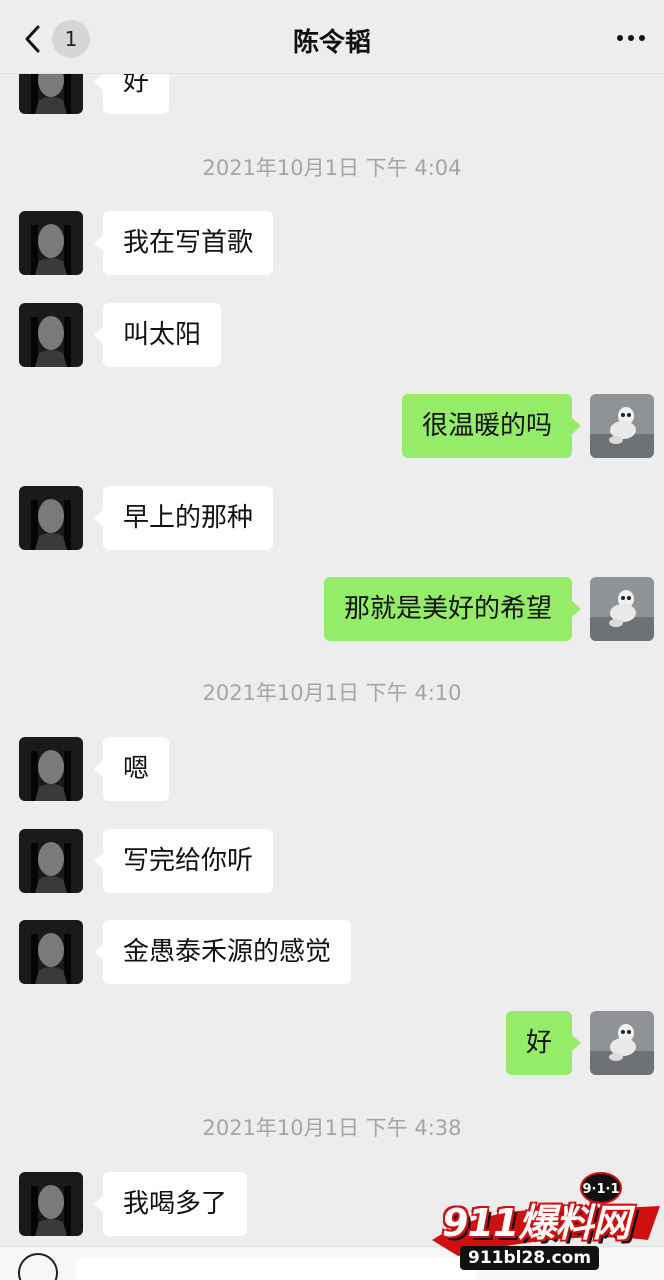  Describe the element at coordinates (536, 1223) in the screenshot. I see `watermark-text: 911爆料网` at that location.